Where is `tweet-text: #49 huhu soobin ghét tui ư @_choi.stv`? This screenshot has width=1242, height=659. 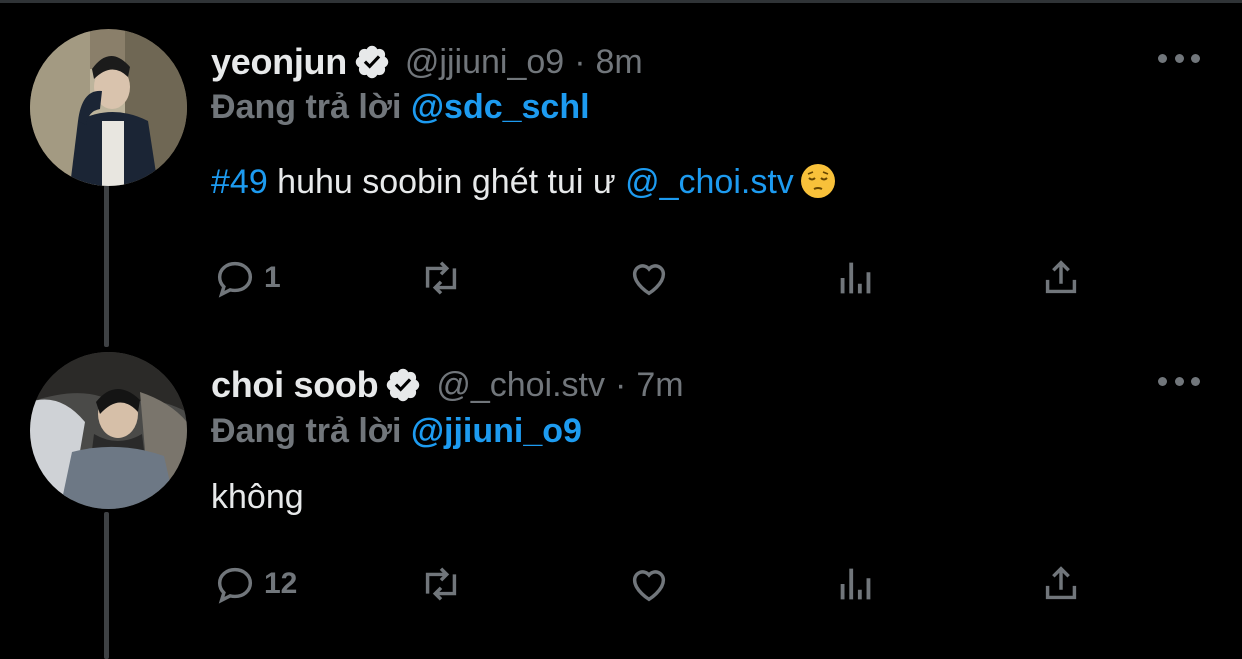
tweet-text: #49 huhu soobin ghét tui ư @_choi.stv is located at coordinates (523, 182).